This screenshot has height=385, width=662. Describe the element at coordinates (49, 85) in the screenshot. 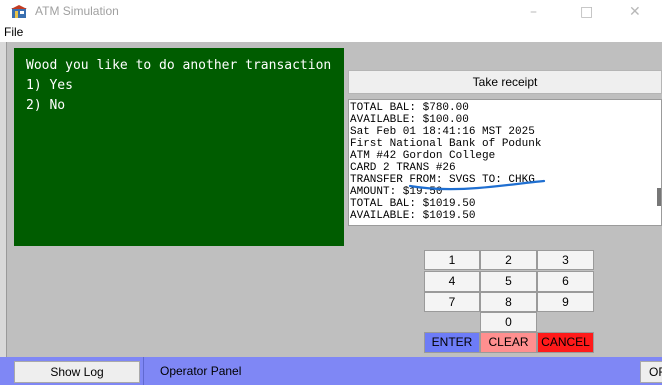

I see `screen-line: 1) Yes` at that location.